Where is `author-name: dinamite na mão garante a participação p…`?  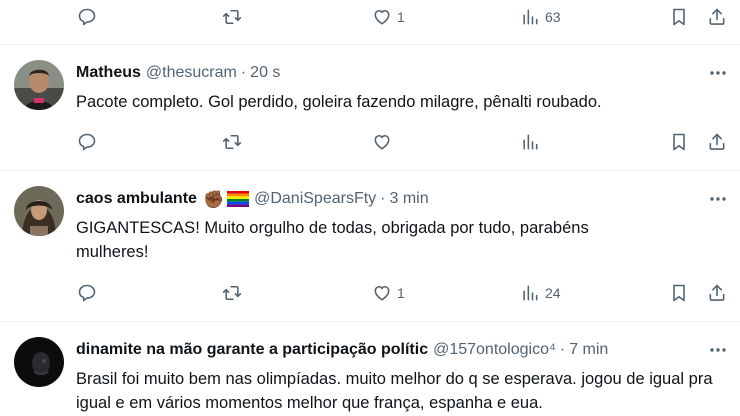
author-name: dinamite na mão garante a participação p… is located at coordinates (252, 350).